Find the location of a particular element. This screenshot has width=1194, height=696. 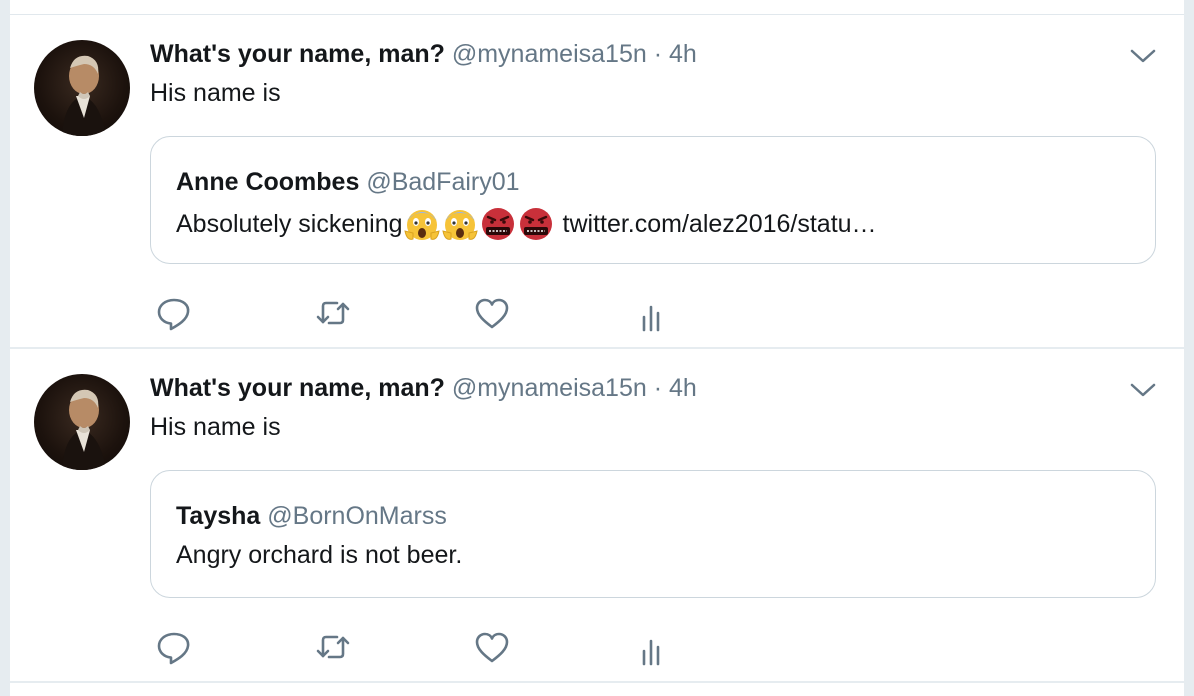

quoted-tweet-text: Angry orchard is not beer. is located at coordinates (319, 555).